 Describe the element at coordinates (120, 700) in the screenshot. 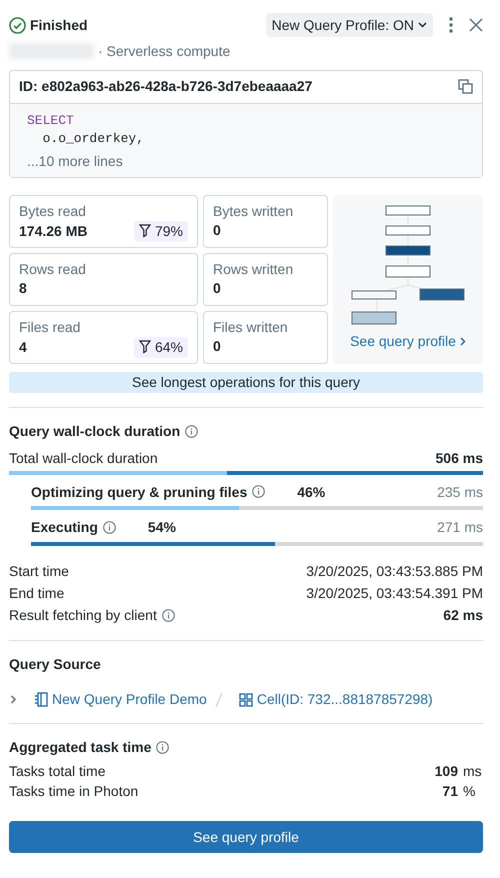

I see `notebook-link: New Query Profile Demo` at that location.